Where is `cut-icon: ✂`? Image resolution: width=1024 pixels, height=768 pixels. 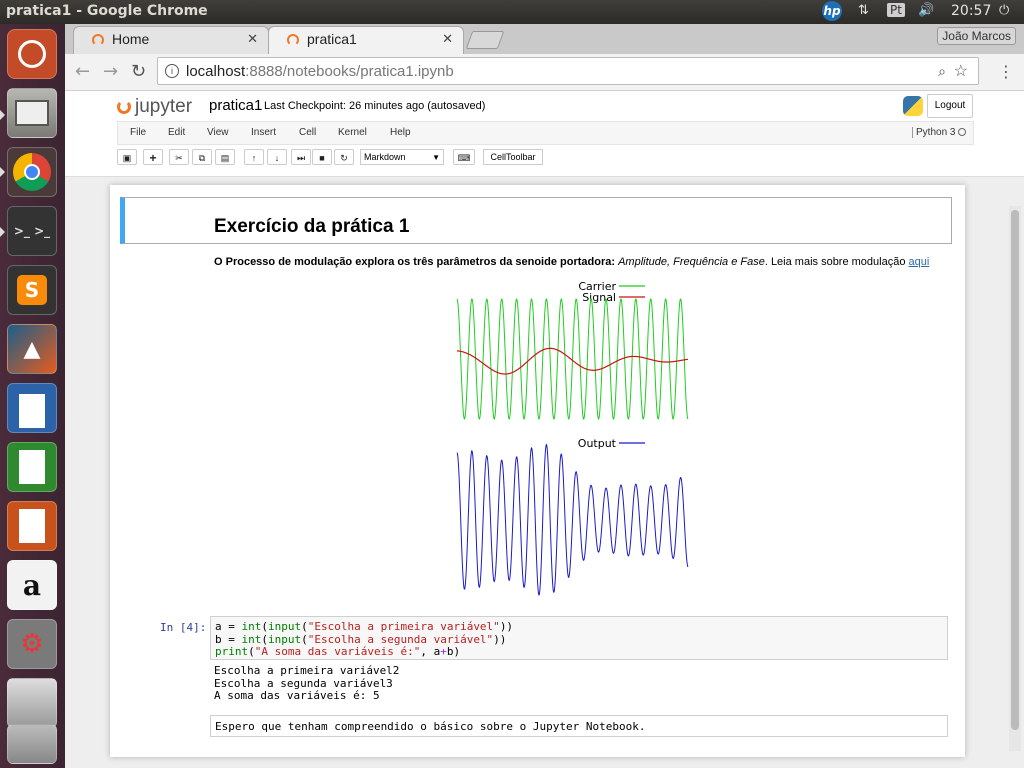 cut-icon: ✂ is located at coordinates (179, 157).